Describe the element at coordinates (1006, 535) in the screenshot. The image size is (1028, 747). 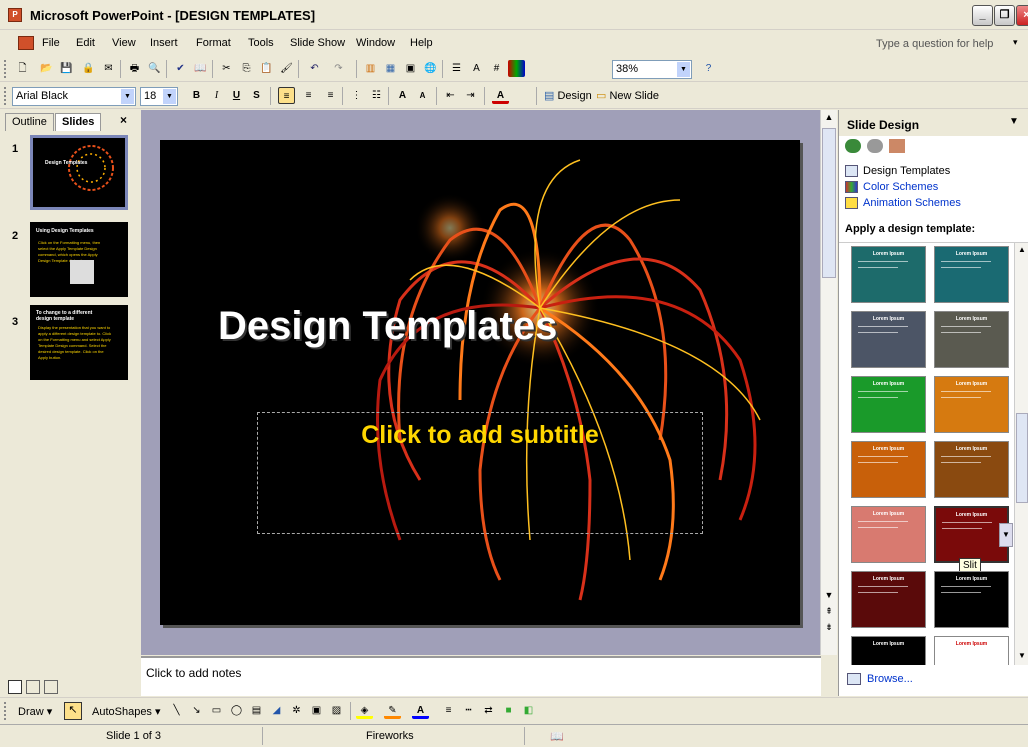
I see `template-dropdown-button: ▼` at that location.